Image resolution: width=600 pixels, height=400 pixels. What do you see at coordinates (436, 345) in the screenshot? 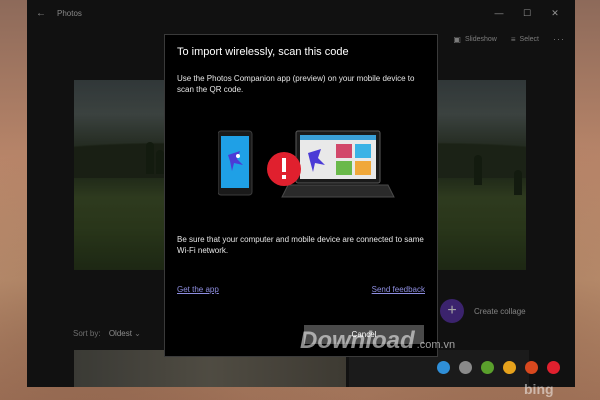
I see `watermark-tld: .com.vn` at bounding box center [436, 345].